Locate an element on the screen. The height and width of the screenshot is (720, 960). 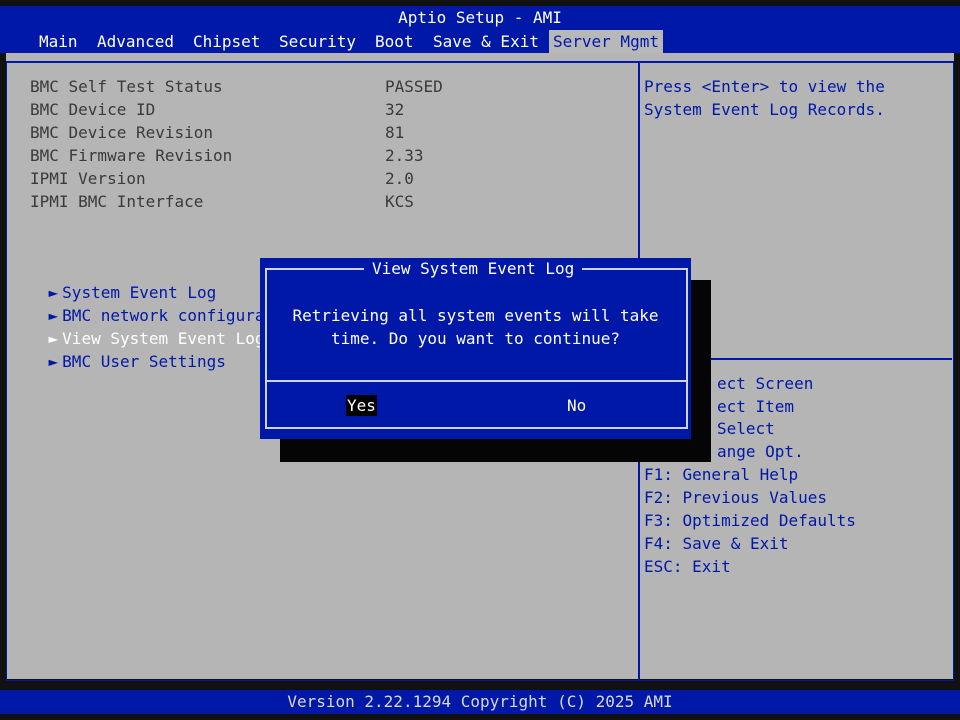
info-value-bmc-interface: KCS is located at coordinates (399, 201).